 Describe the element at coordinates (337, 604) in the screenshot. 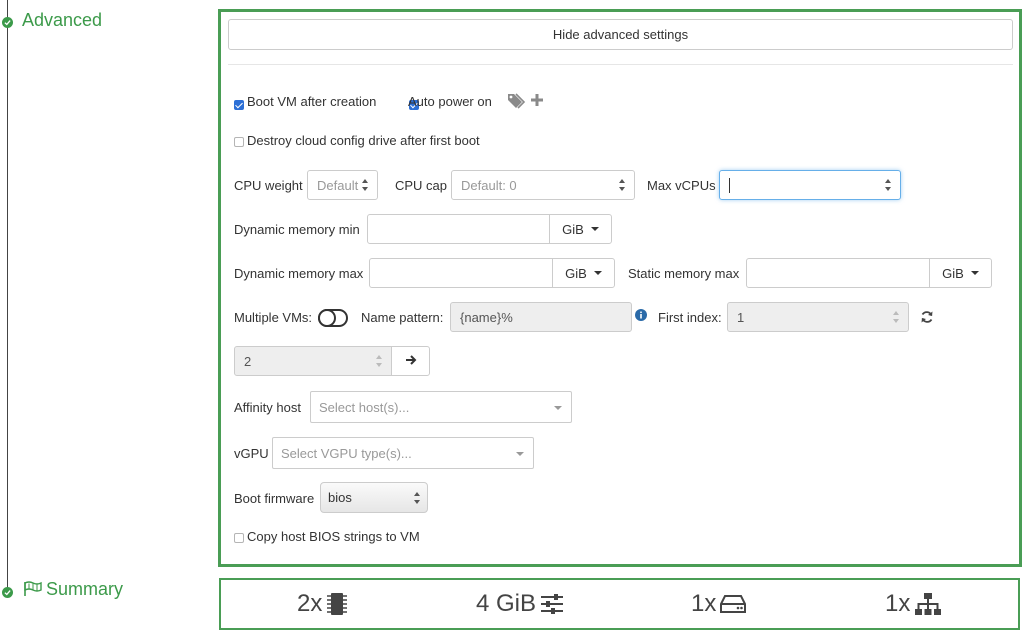

I see `cpu-icon` at that location.